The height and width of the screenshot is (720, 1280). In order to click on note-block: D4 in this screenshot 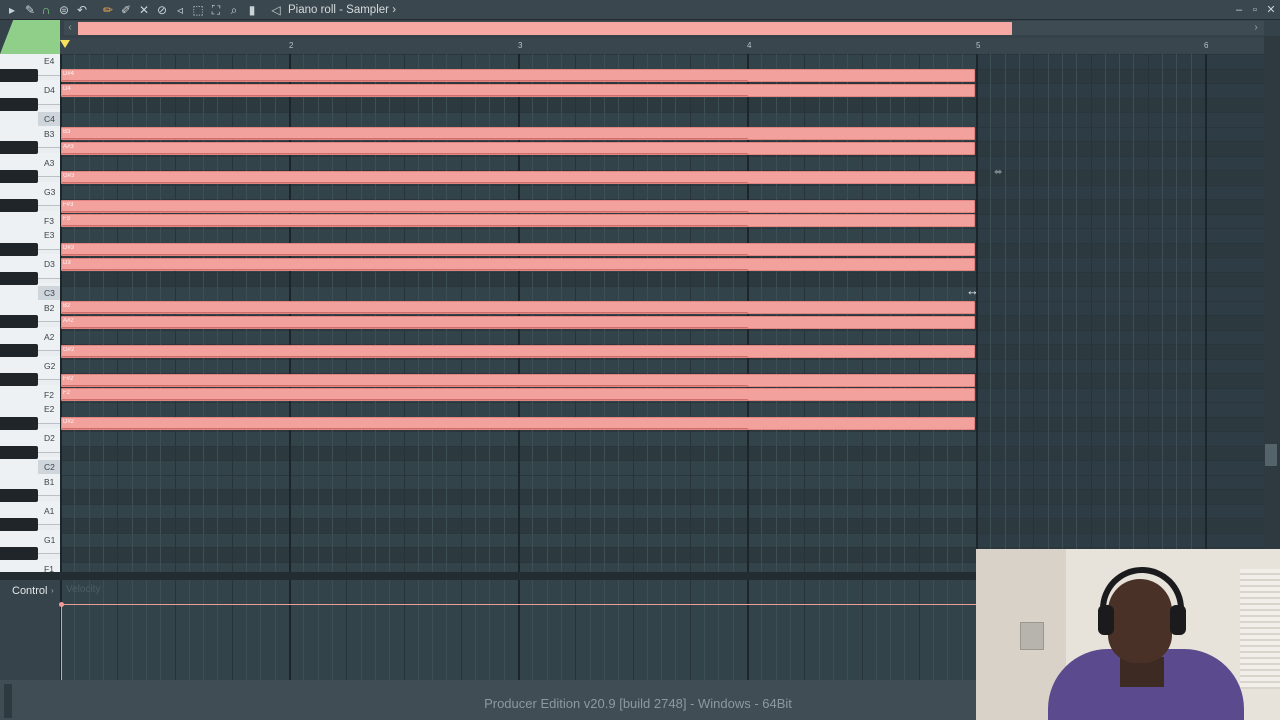, I will do `click(518, 90)`.